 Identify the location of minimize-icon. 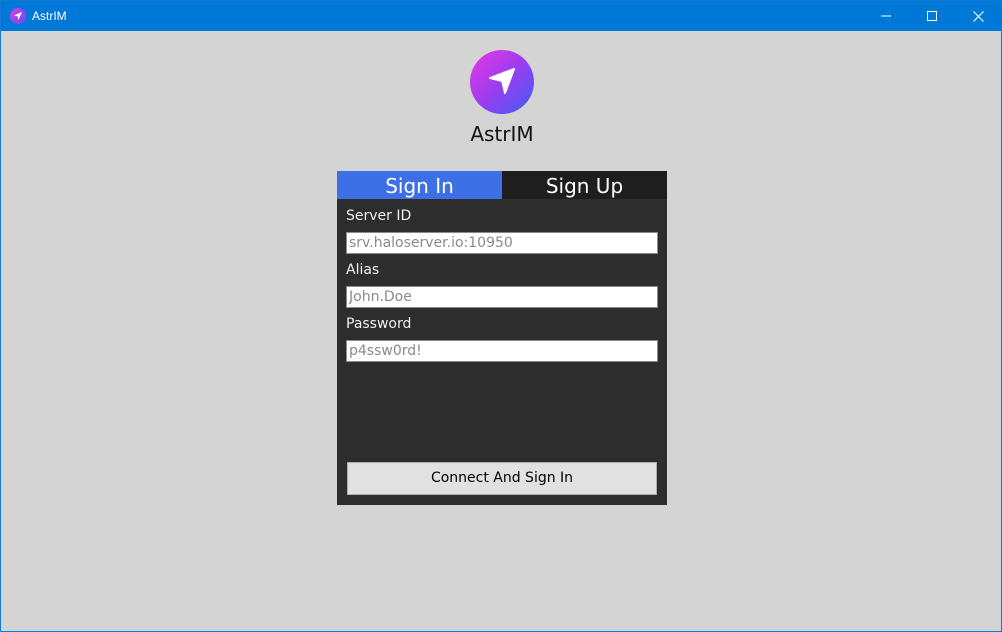
(886, 16).